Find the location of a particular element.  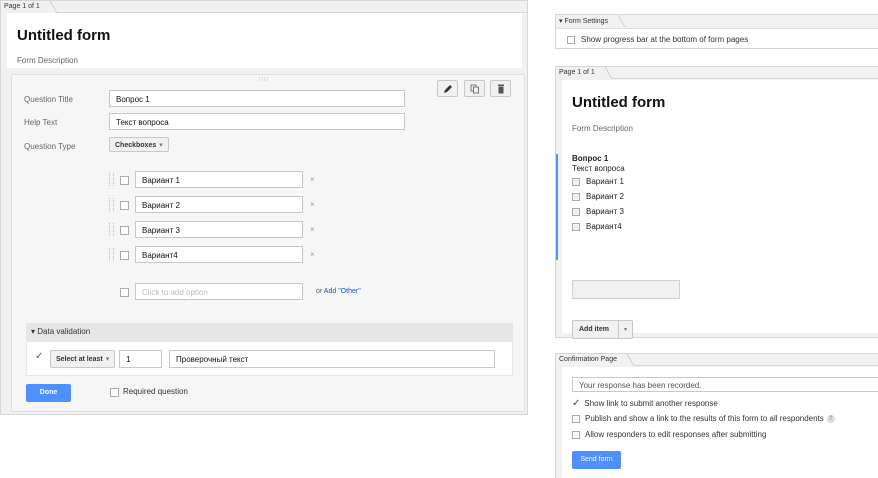

confirmation-tab-strip: Confirmation Page is located at coordinates (717, 360).